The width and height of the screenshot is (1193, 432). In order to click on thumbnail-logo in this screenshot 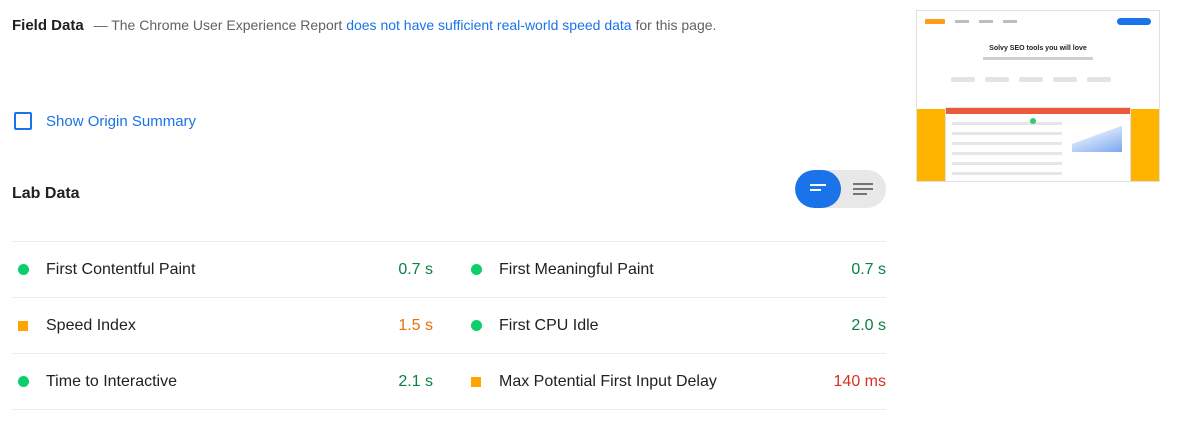, I will do `click(935, 21)`.